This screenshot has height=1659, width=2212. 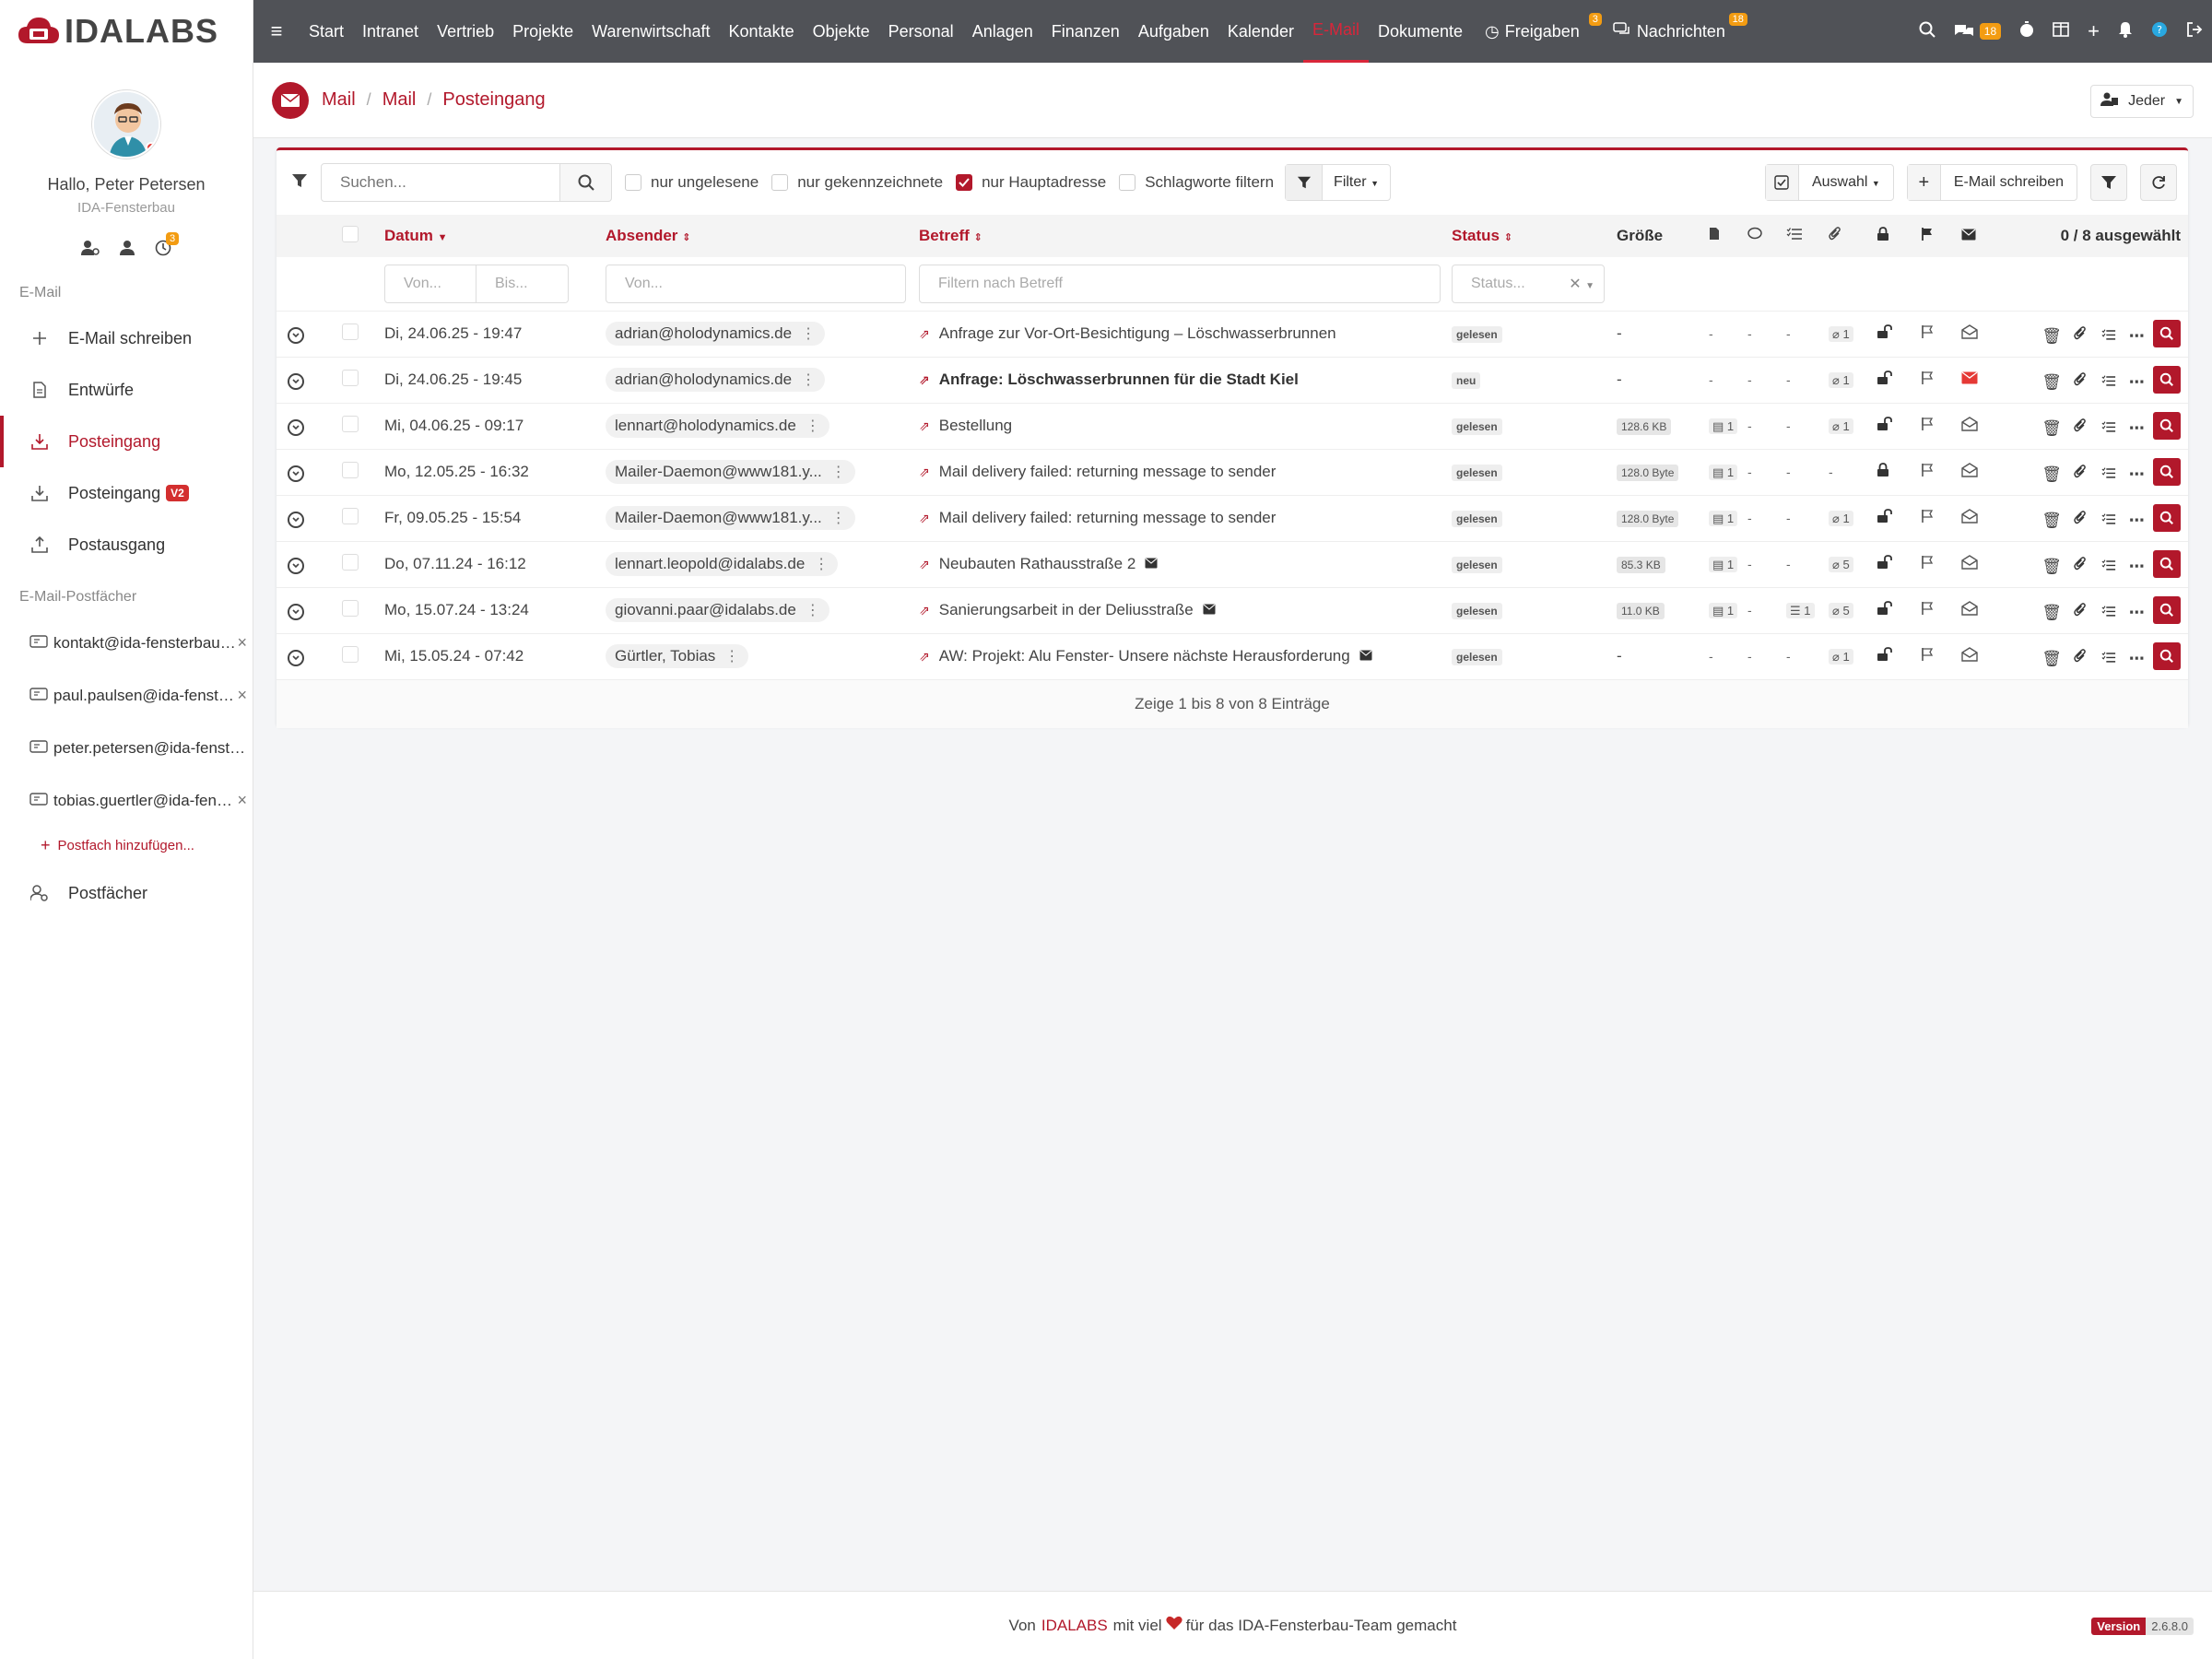 I want to click on refresh-button, so click(x=2158, y=182).